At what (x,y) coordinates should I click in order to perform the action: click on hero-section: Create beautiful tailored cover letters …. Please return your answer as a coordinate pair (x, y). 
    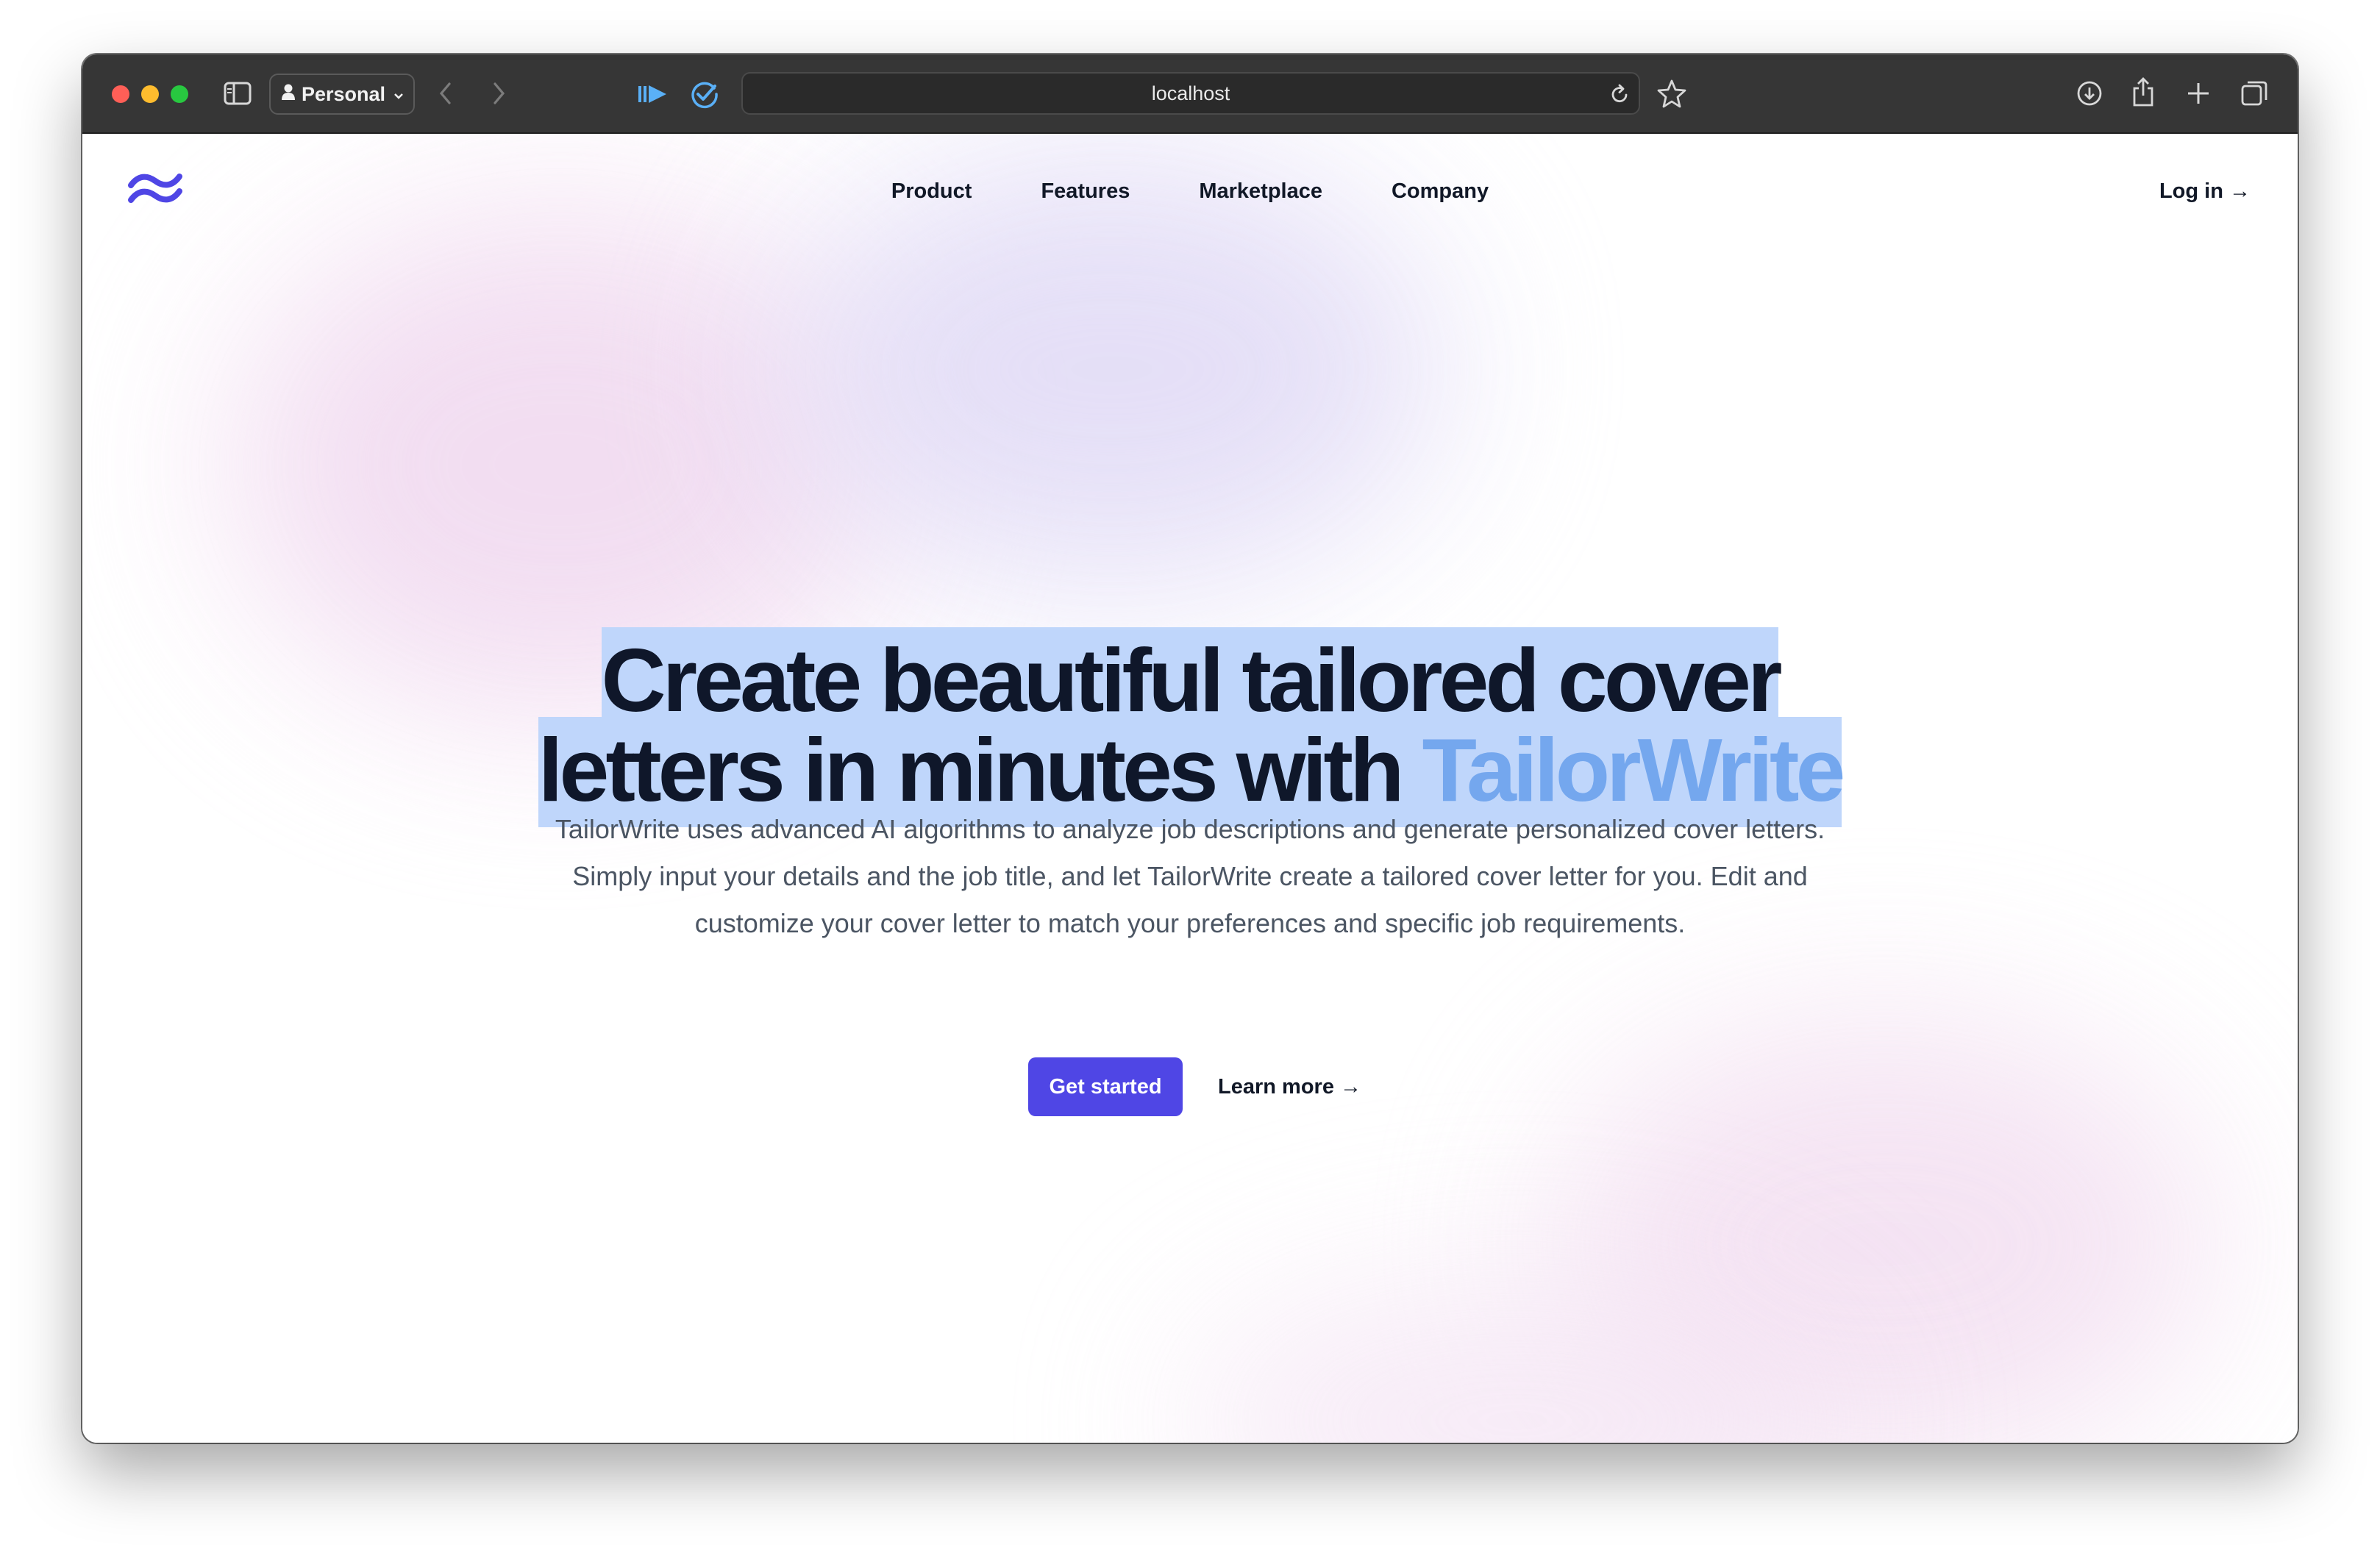
    Looking at the image, I should click on (1190, 727).